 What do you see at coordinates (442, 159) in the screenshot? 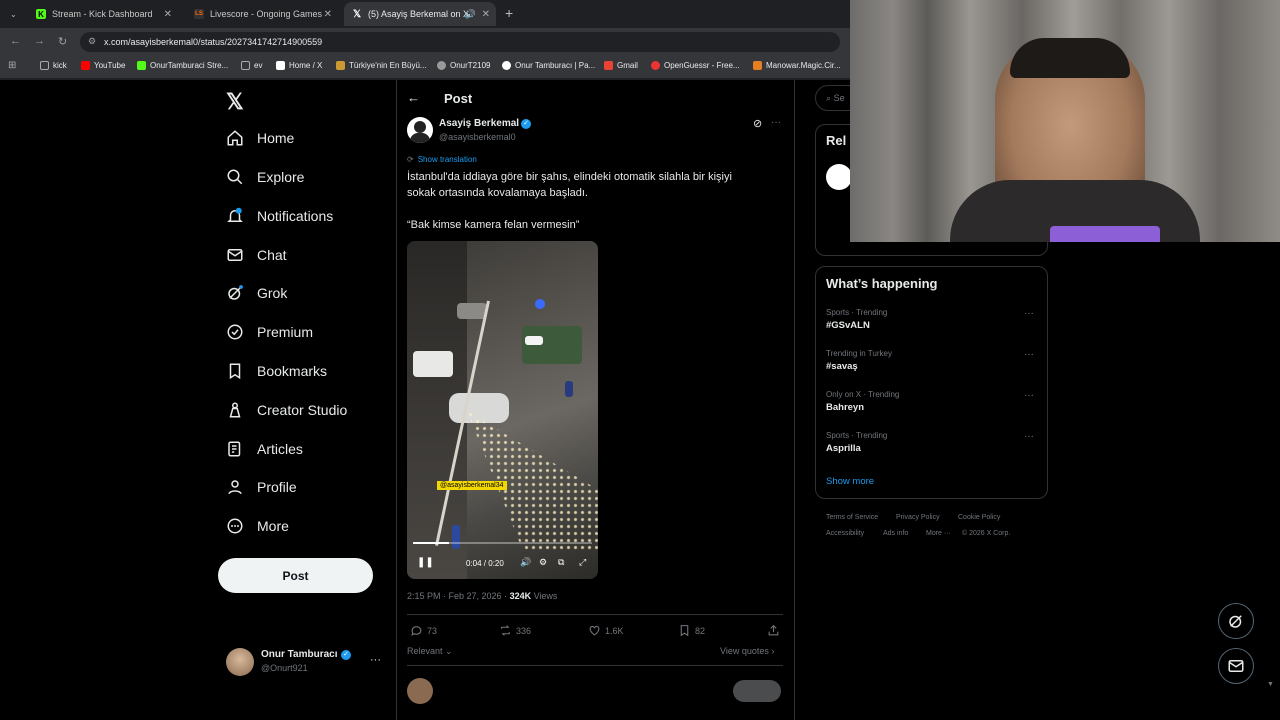
I see `show-translation-link: ⟳ Show translation` at bounding box center [442, 159].